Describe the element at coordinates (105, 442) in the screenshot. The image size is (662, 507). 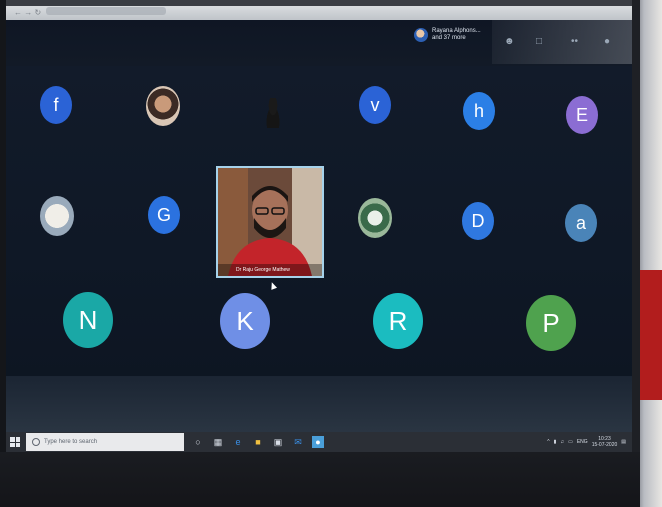
I see `taskbar-search-box: Type here to search` at that location.